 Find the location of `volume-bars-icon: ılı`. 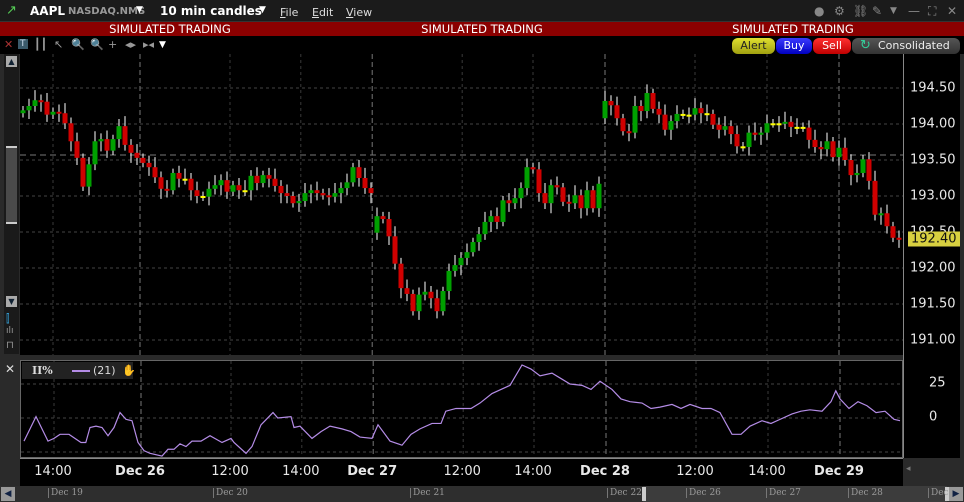

volume-bars-icon: ılı is located at coordinates (10, 331).